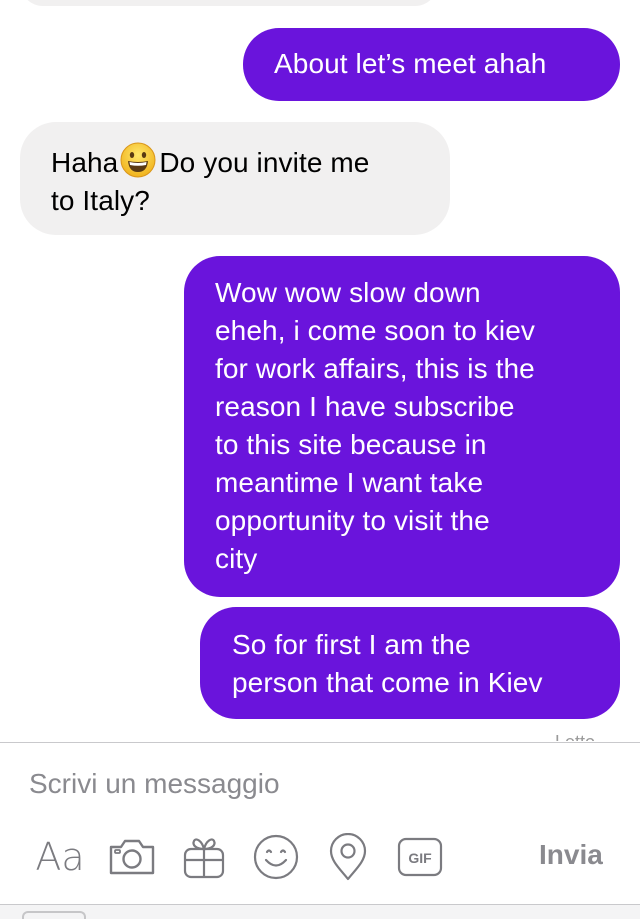  Describe the element at coordinates (204, 857) in the screenshot. I see `gift-icon` at that location.